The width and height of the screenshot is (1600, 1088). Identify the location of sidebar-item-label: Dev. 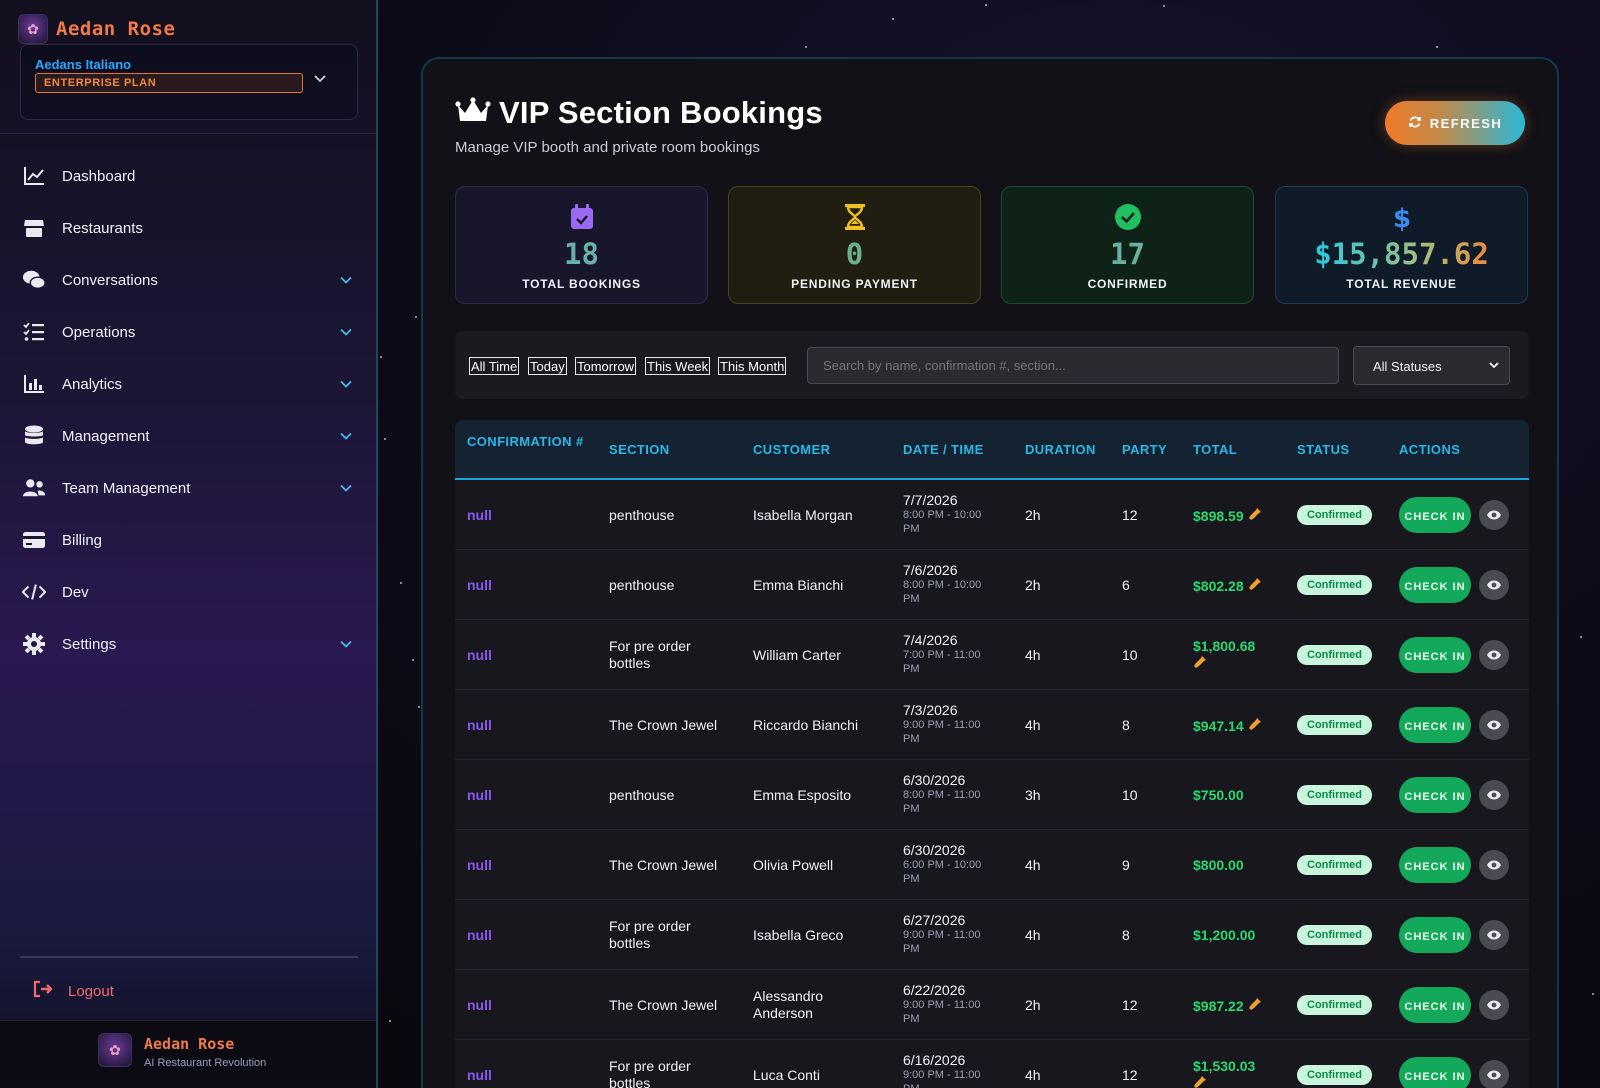
(75, 592).